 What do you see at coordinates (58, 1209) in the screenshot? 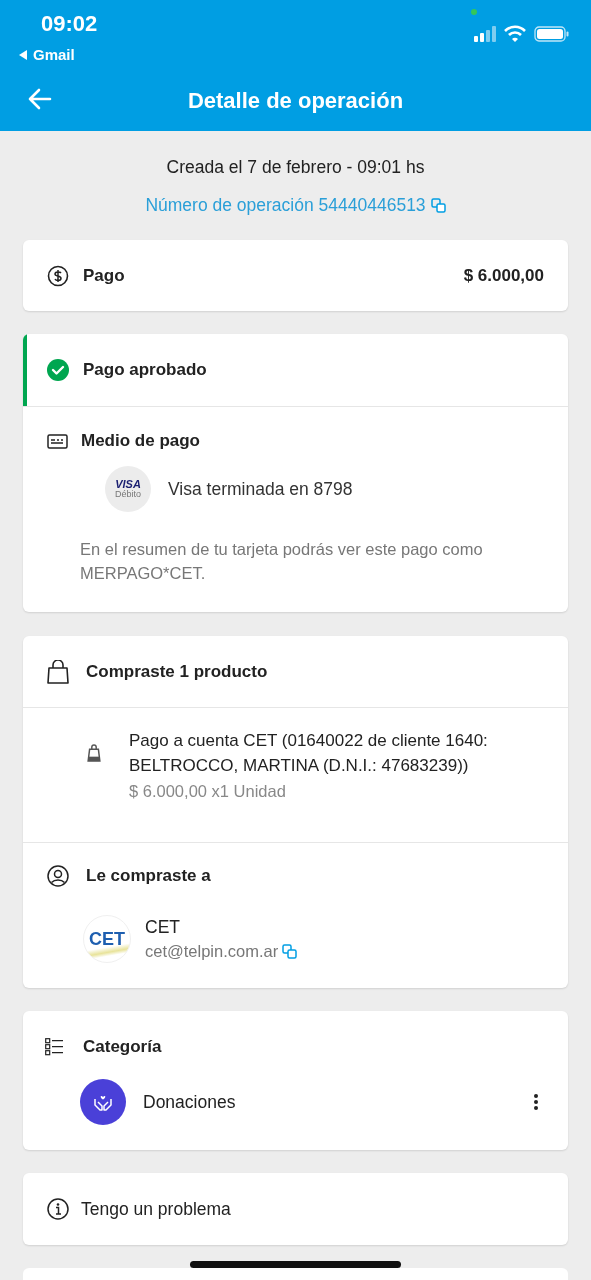
I see `info-icon` at bounding box center [58, 1209].